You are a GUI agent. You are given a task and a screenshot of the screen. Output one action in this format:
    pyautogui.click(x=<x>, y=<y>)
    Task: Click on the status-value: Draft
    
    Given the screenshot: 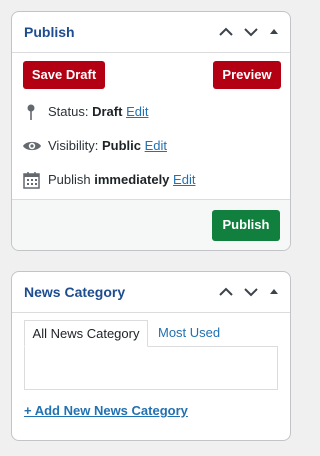 What is the action you would take?
    pyautogui.click(x=107, y=111)
    